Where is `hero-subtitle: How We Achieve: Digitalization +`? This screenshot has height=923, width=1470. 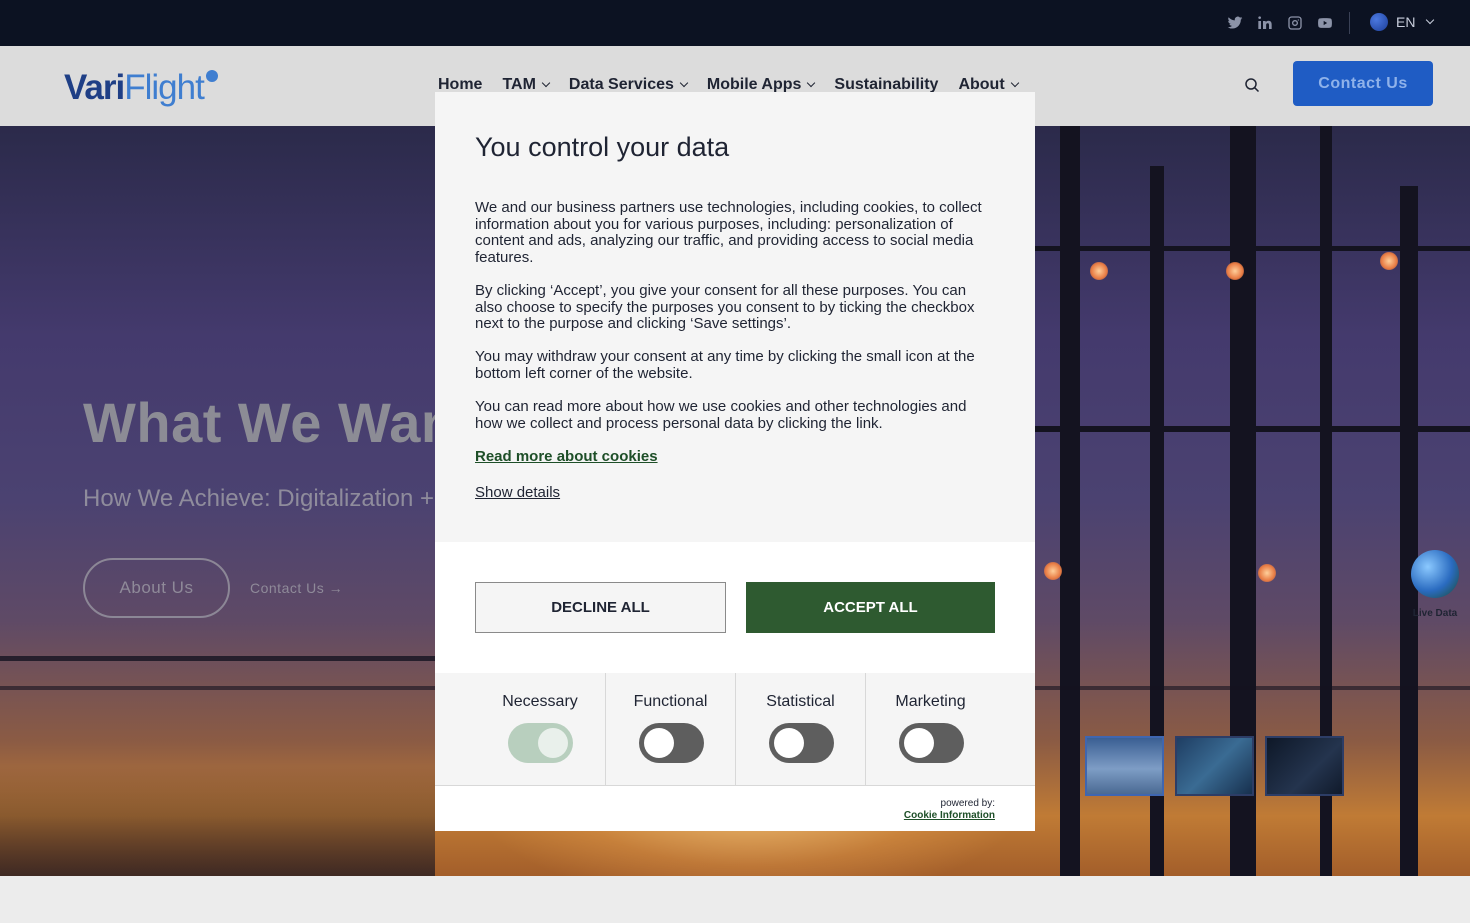
hero-subtitle: How We Achieve: Digitalization + is located at coordinates (259, 498).